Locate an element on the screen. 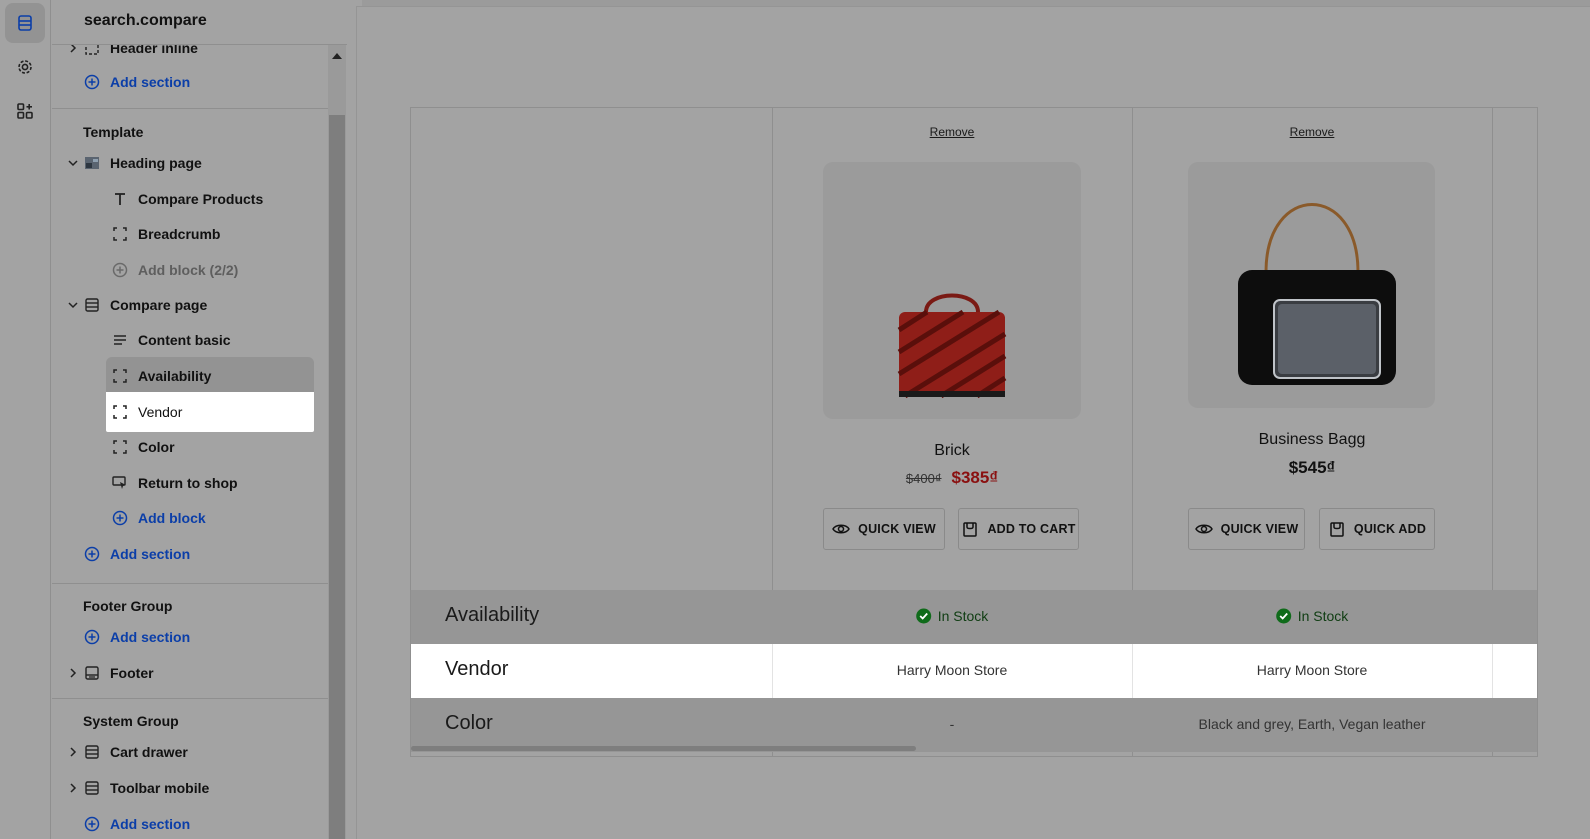 This screenshot has height=839, width=1590. block-label: Content basic is located at coordinates (184, 340).